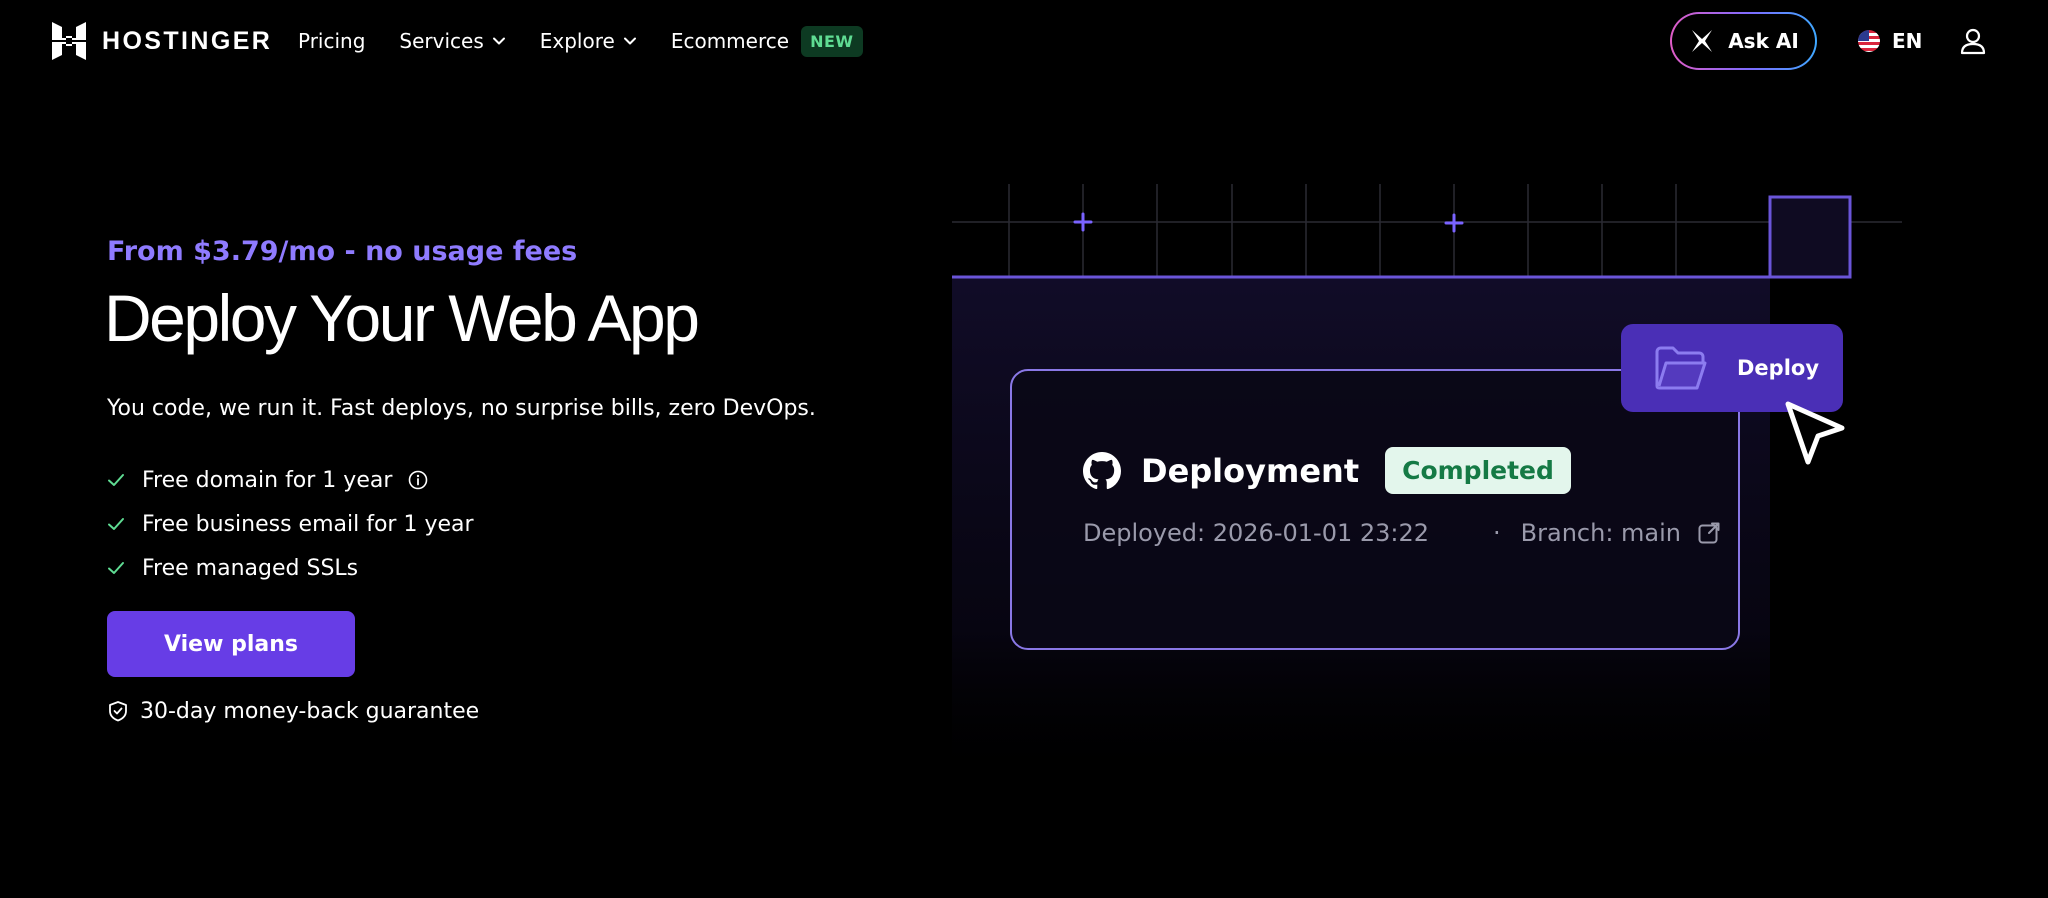 The height and width of the screenshot is (898, 2048). I want to click on nav-item-explore: Explore, so click(588, 41).